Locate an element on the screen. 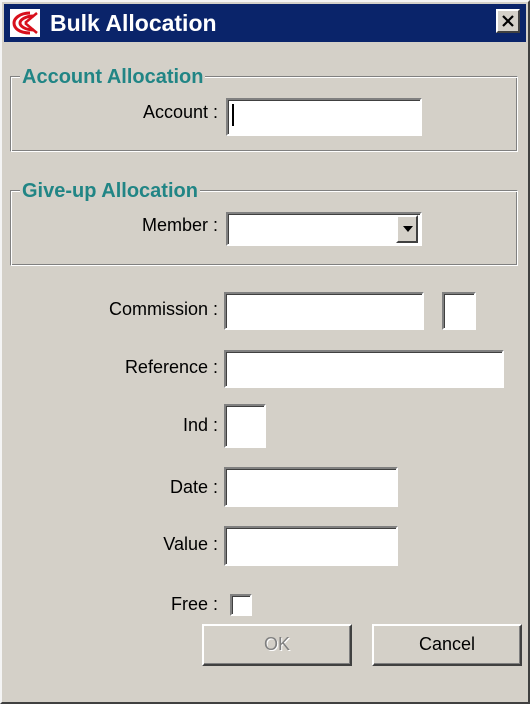 This screenshot has width=530, height=704. account-allocation-title: Account Allocation is located at coordinates (113, 77).